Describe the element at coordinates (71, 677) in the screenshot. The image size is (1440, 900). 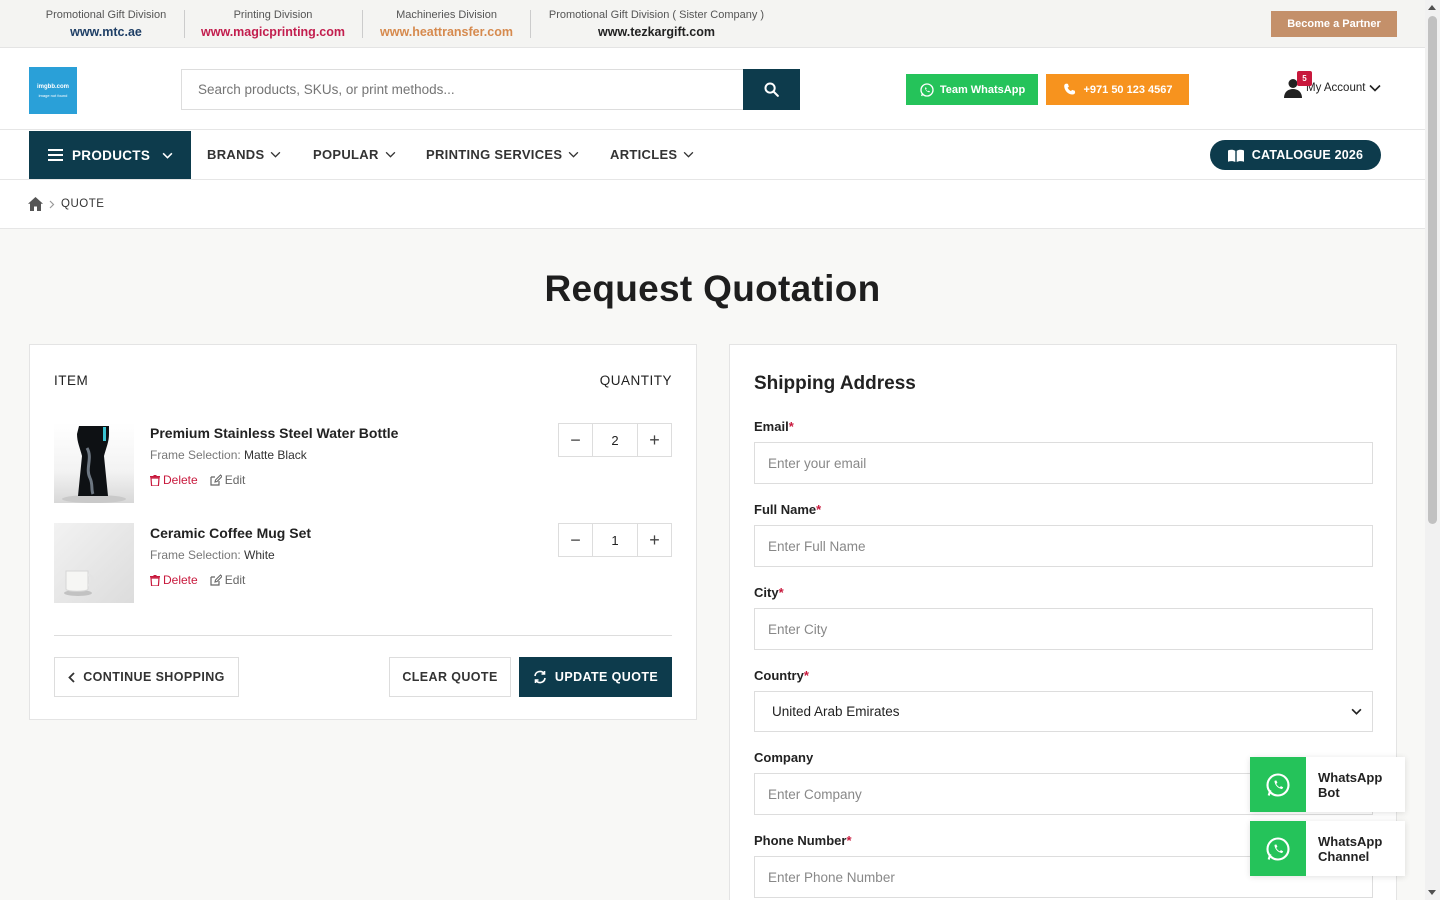
I see `chevron-left-icon` at that location.